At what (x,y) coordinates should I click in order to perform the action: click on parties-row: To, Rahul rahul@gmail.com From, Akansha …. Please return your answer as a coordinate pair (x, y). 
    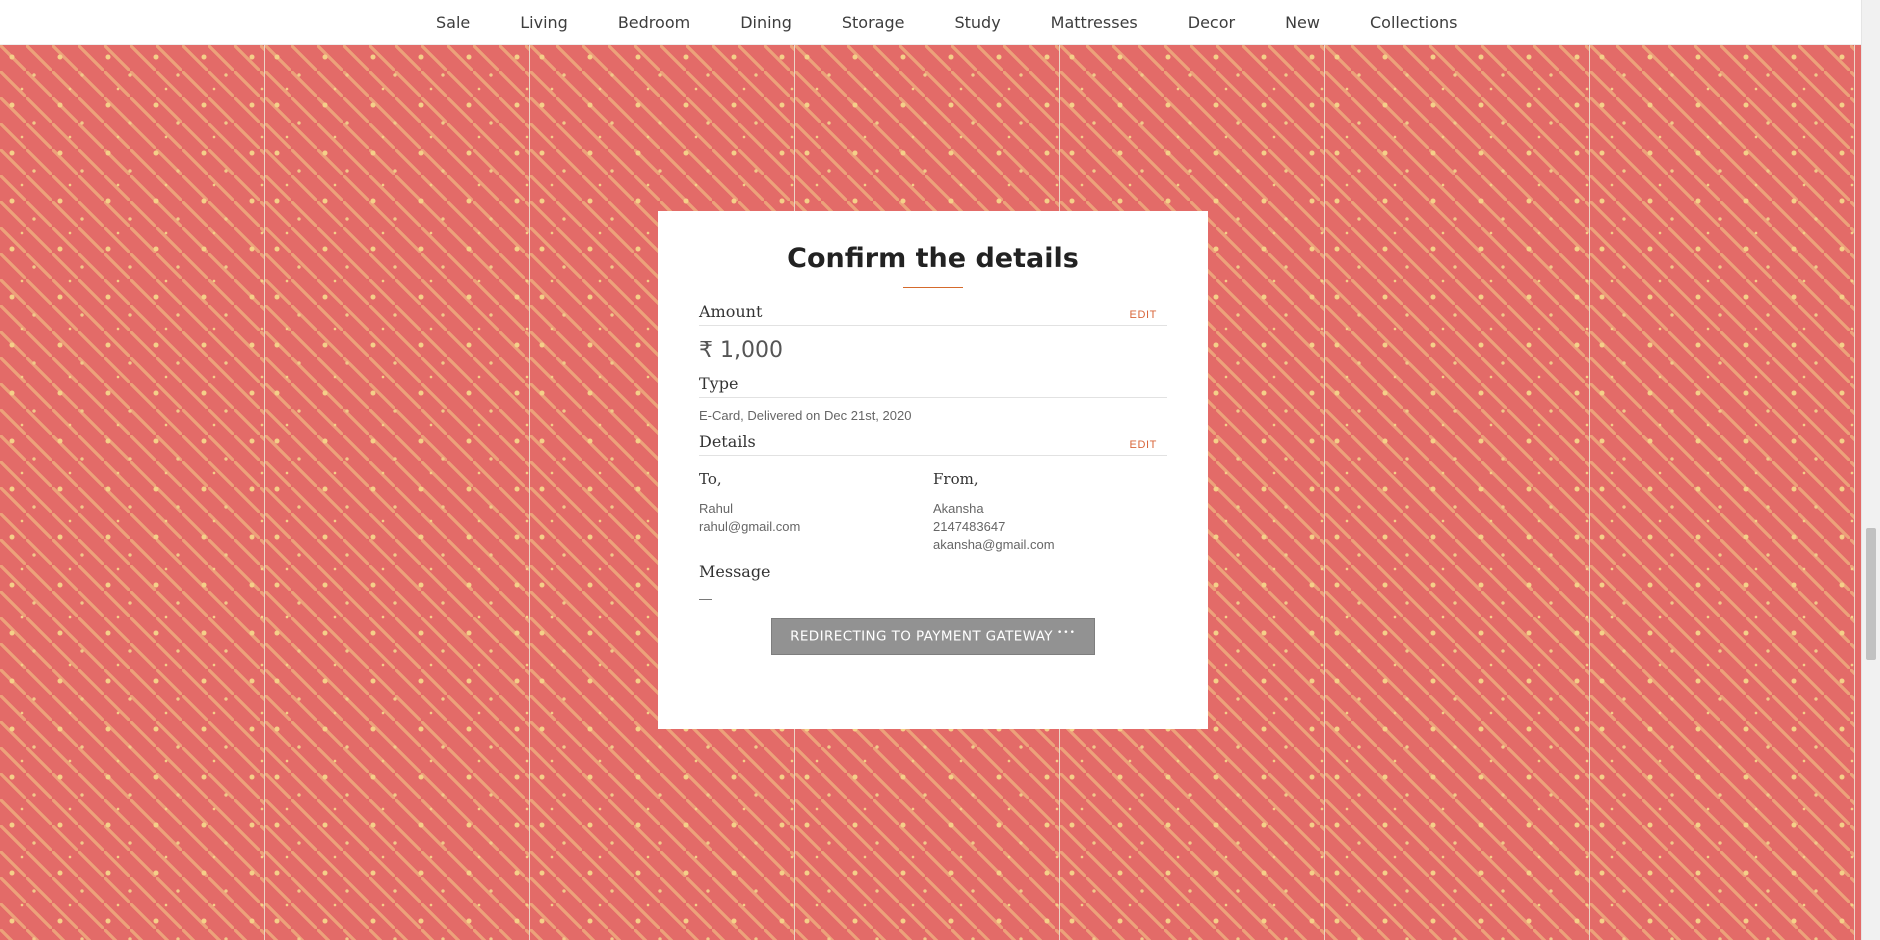
    Looking at the image, I should click on (933, 512).